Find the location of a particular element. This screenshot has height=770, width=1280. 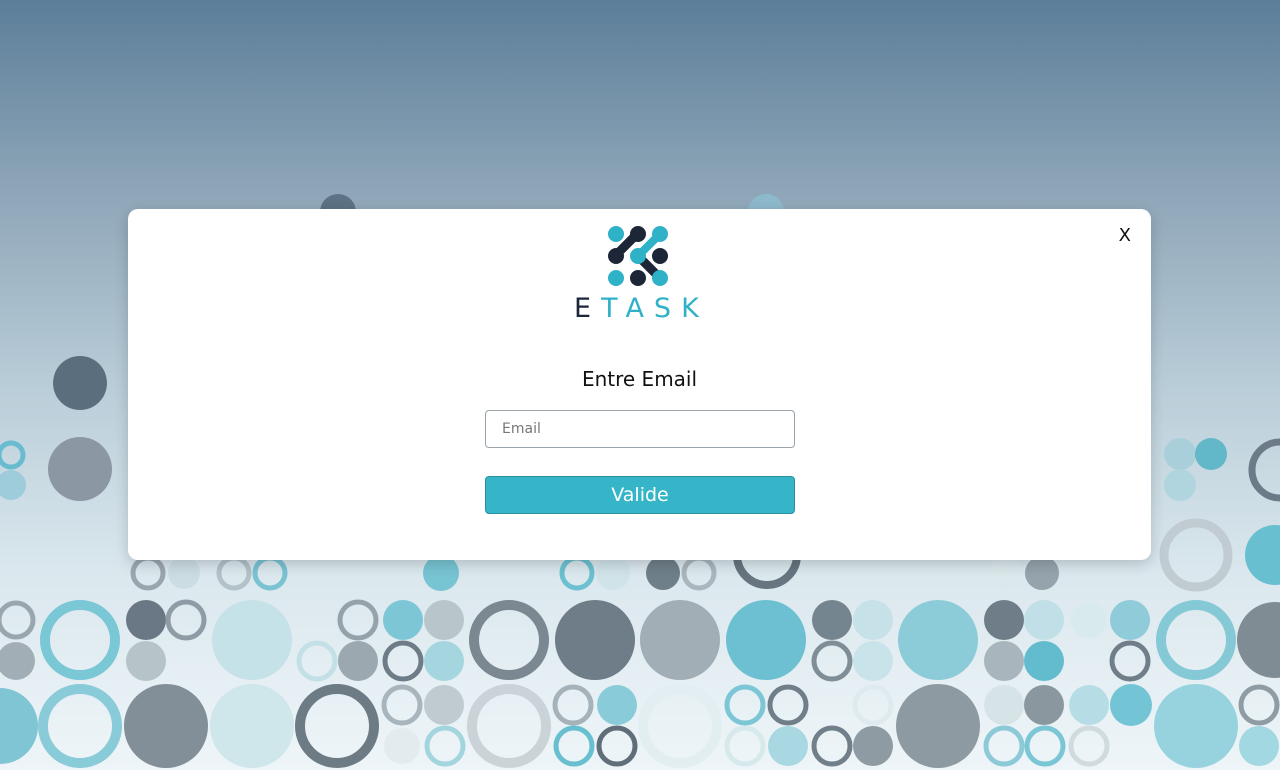

etask-logo: ETASK is located at coordinates (639, 277).